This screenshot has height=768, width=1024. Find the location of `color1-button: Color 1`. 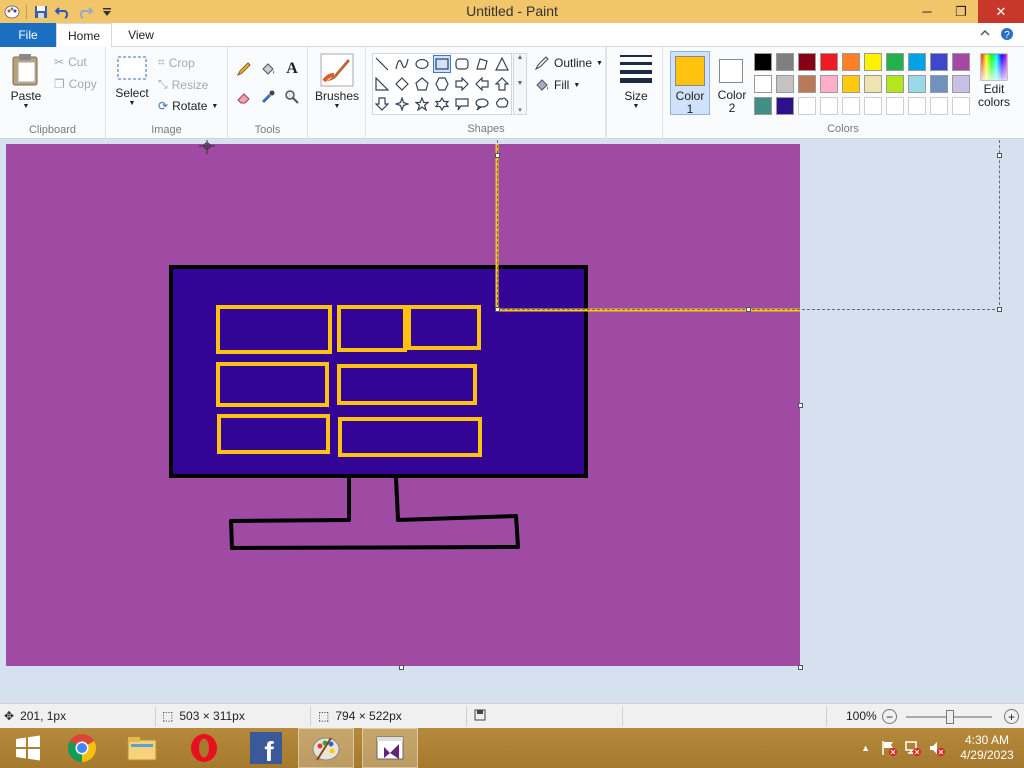

color1-button: Color 1 is located at coordinates (690, 83).